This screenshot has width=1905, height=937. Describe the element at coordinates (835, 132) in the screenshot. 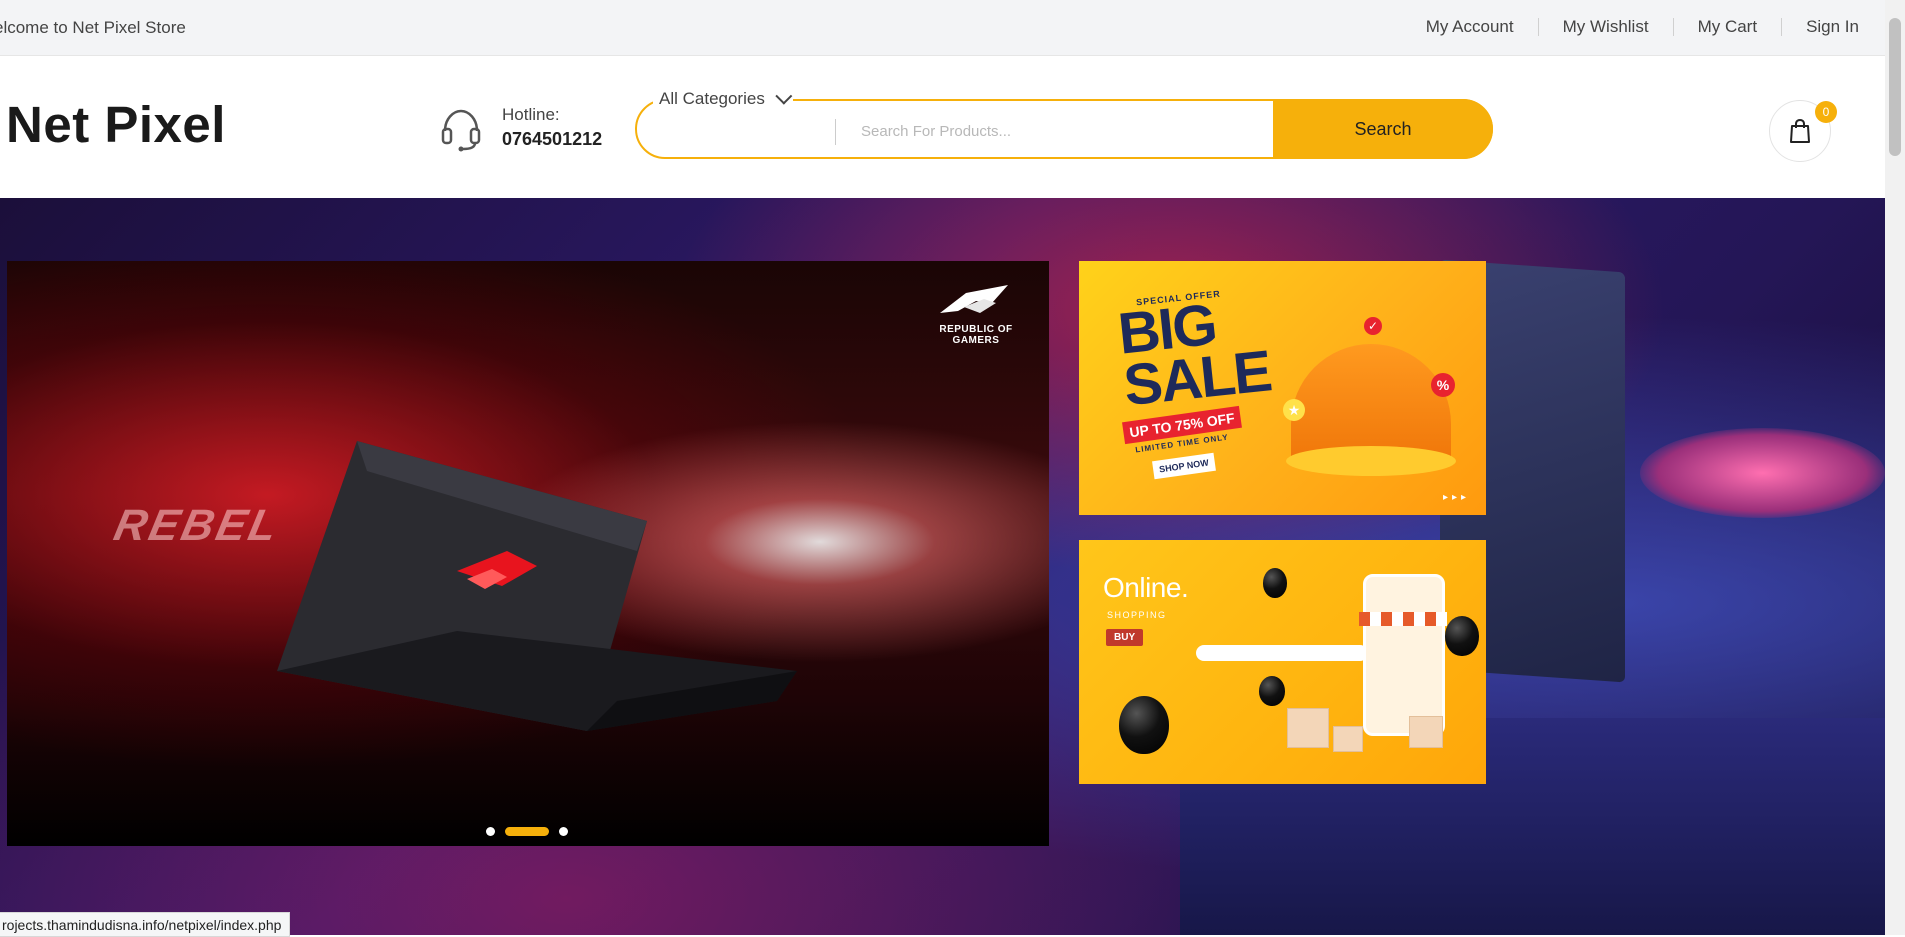

I see `search-divider` at that location.